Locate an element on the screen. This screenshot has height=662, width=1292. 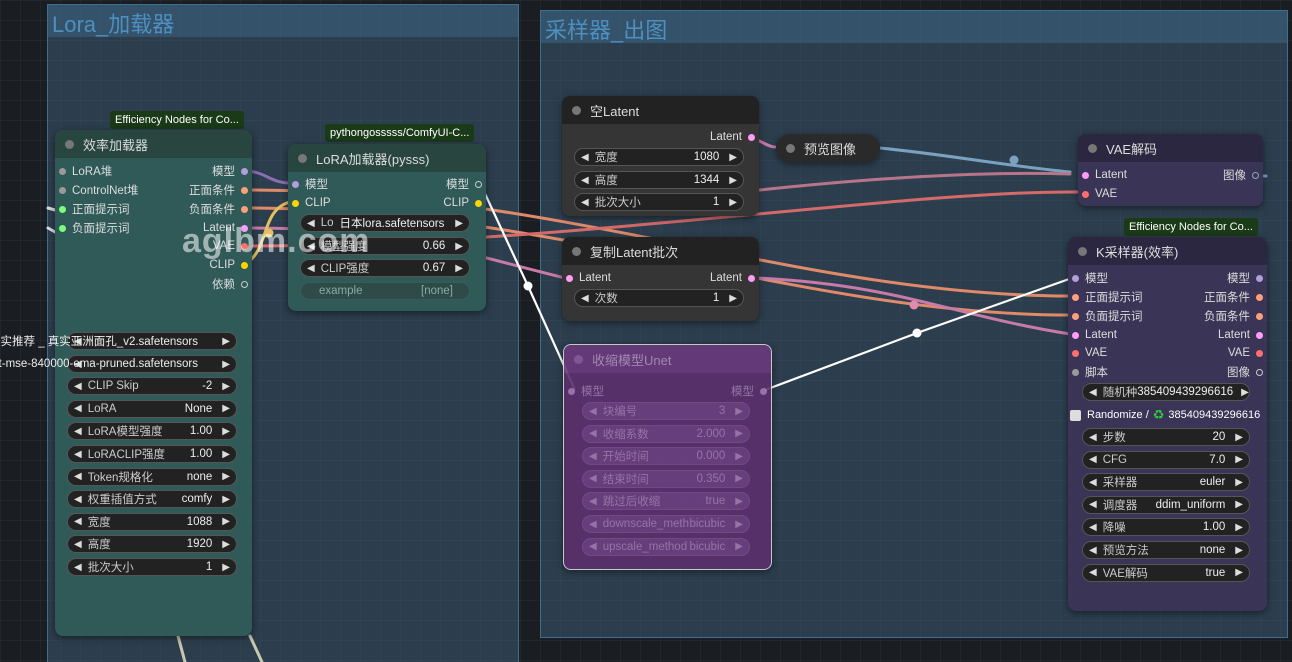
block-number-input: ◀ 块编号 3 ▶ is located at coordinates (666, 411).